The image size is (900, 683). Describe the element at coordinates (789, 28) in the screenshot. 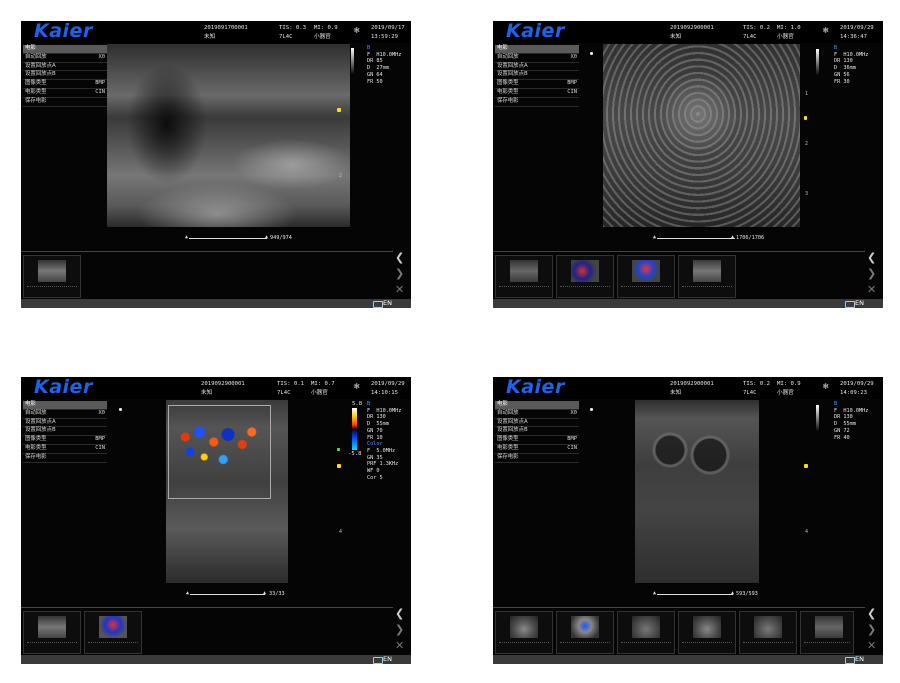

I see `mi-readout: MI: 1.0` at that location.